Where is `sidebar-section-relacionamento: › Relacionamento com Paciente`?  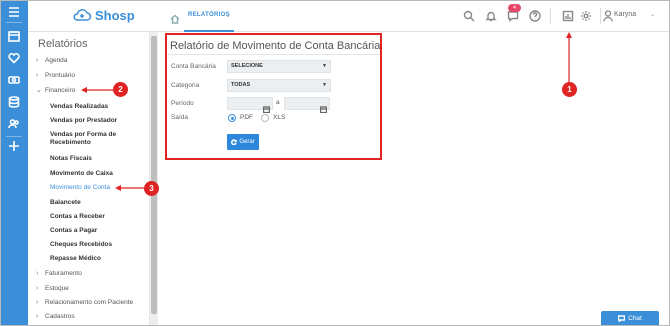
sidebar-section-relacionamento: › Relacionamento com Paciente is located at coordinates (84, 302).